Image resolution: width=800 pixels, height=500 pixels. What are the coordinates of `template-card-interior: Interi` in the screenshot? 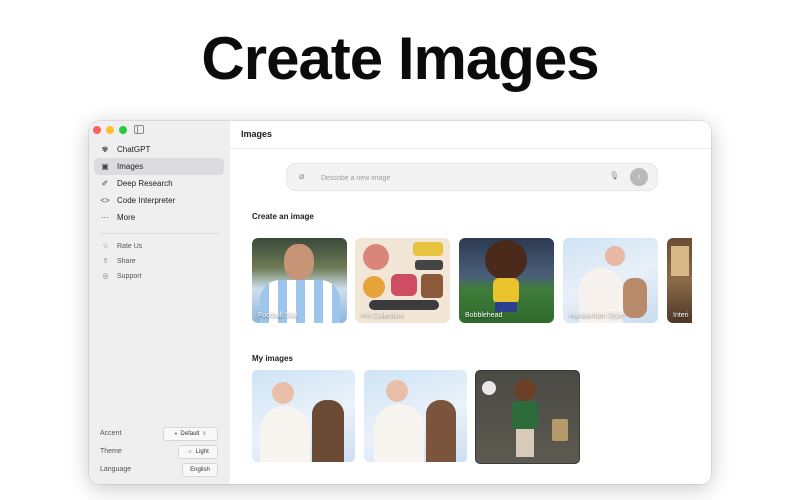 It's located at (679, 280).